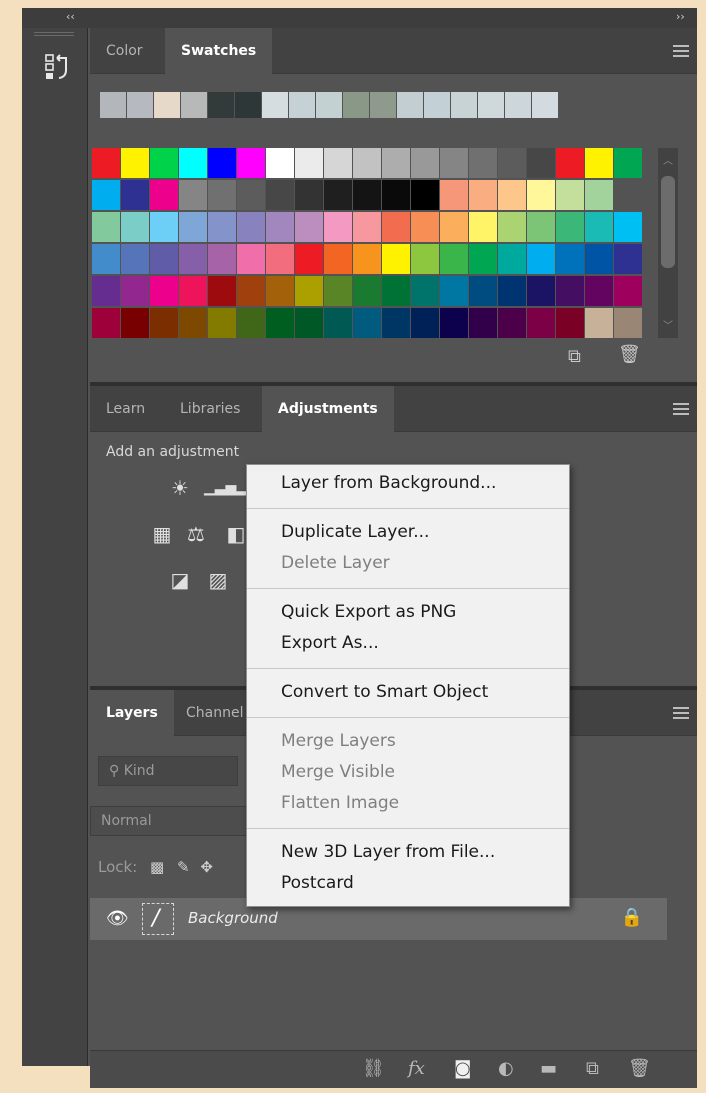 This screenshot has height=1093, width=706. What do you see at coordinates (681, 409) in the screenshot?
I see `panel-menu-icon` at bounding box center [681, 409].